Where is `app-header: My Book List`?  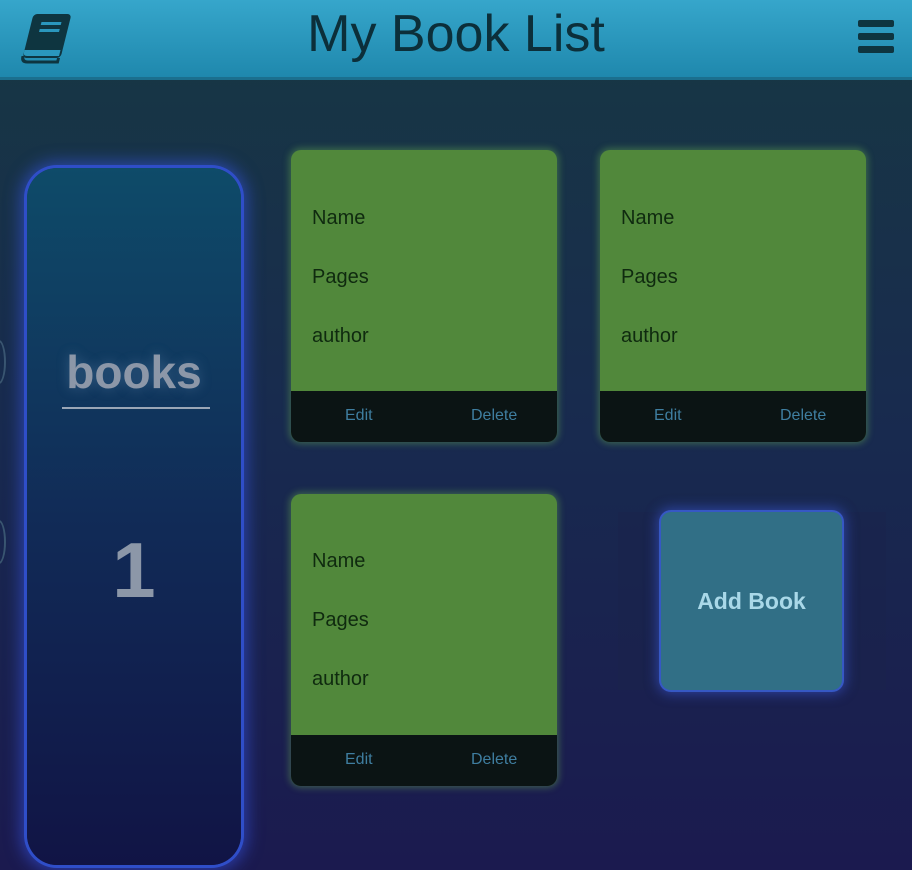
app-header: My Book List is located at coordinates (456, 40).